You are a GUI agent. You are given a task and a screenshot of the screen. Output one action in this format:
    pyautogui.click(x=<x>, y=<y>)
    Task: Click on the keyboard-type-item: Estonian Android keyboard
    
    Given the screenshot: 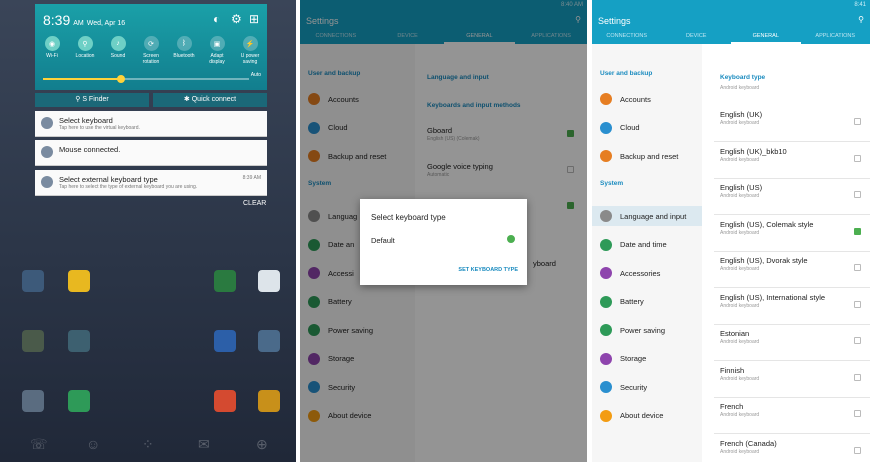 What is the action you would take?
    pyautogui.click(x=739, y=337)
    